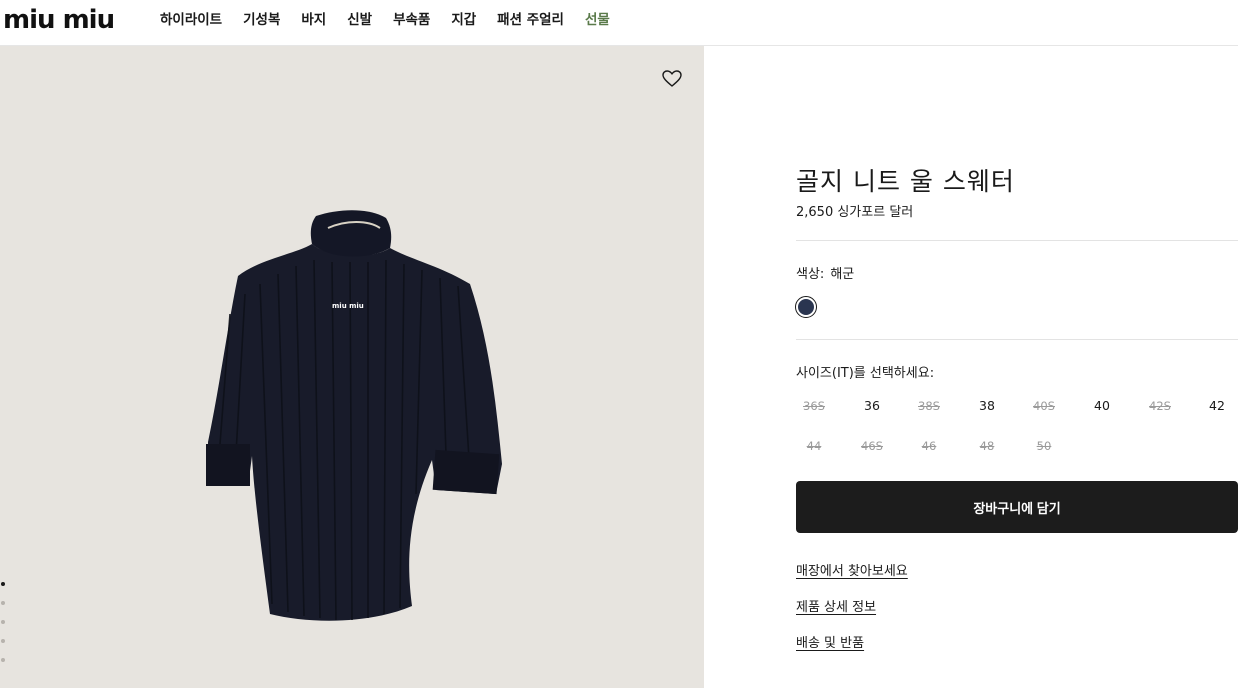 The image size is (1238, 688). Describe the element at coordinates (814, 406) in the screenshot. I see `size-option: 36S` at that location.